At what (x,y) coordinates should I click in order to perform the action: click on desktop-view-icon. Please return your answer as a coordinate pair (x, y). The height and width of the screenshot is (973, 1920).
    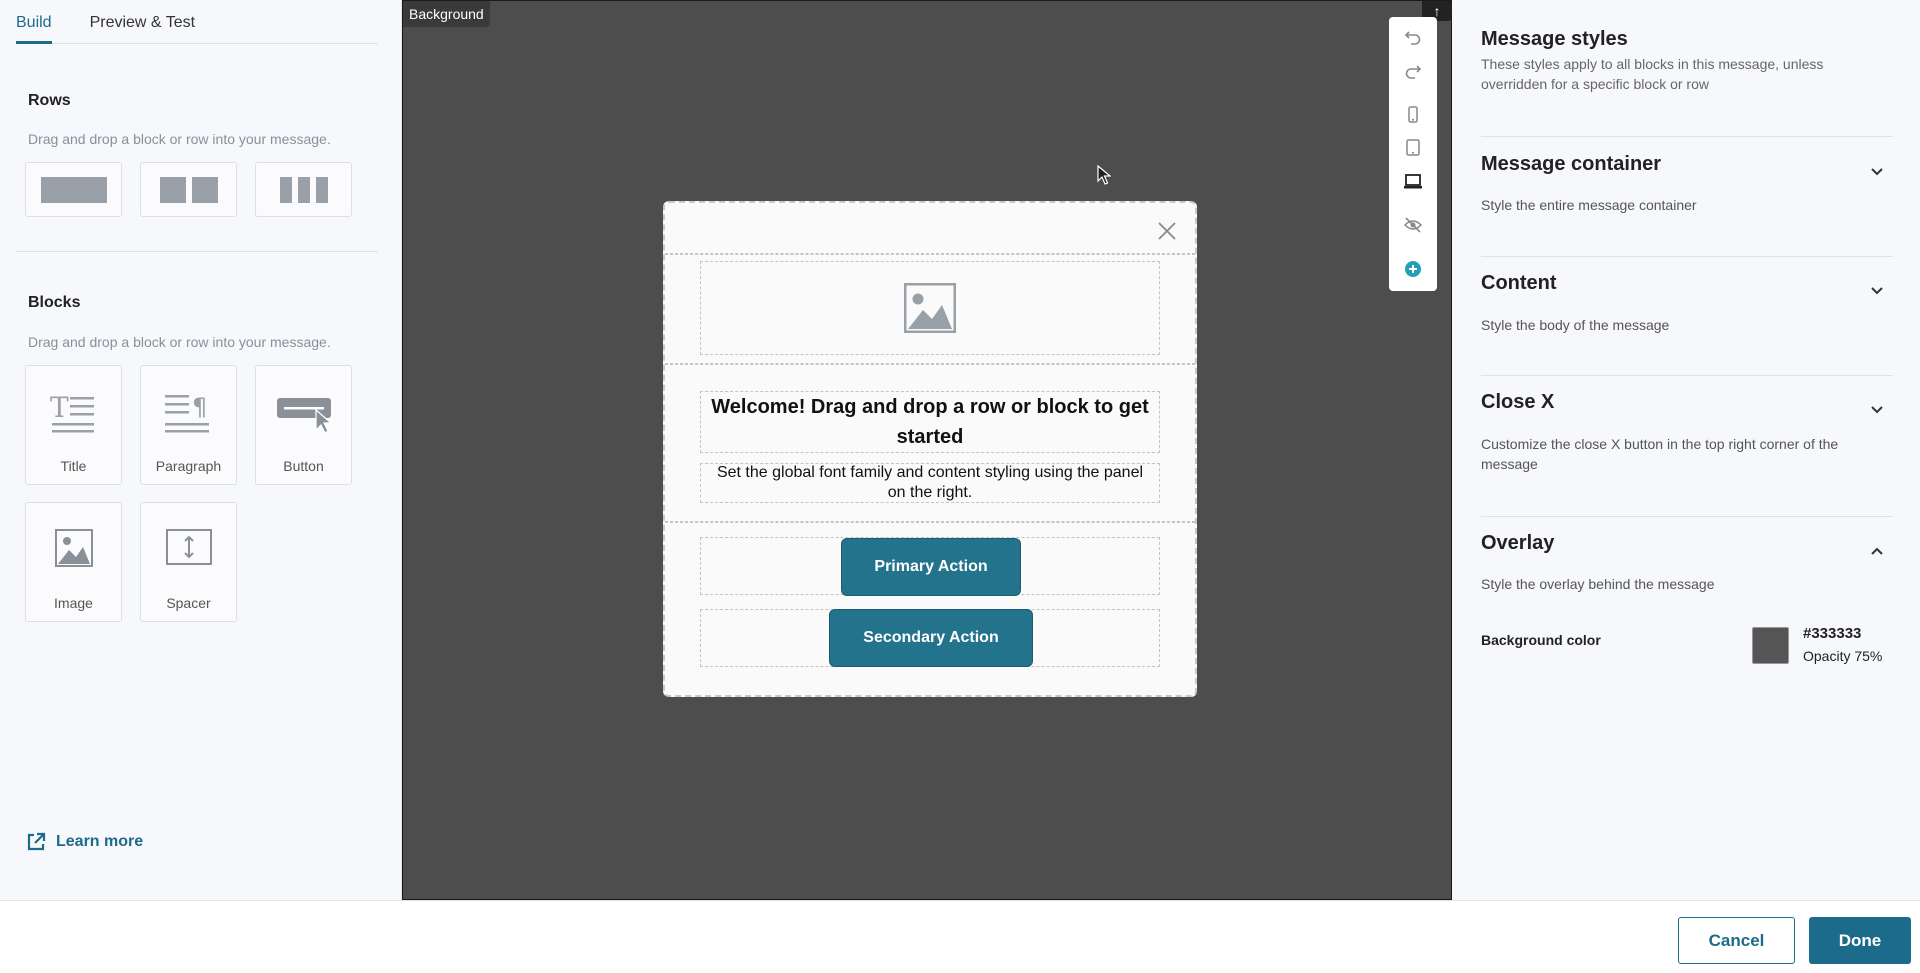
    Looking at the image, I should click on (1413, 181).